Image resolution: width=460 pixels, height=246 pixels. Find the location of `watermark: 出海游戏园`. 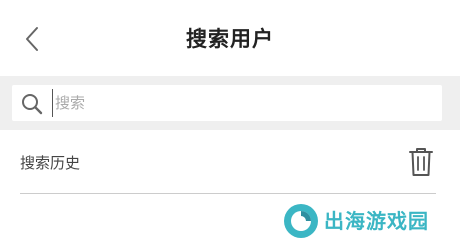

watermark: 出海游戏园 is located at coordinates (370, 222).